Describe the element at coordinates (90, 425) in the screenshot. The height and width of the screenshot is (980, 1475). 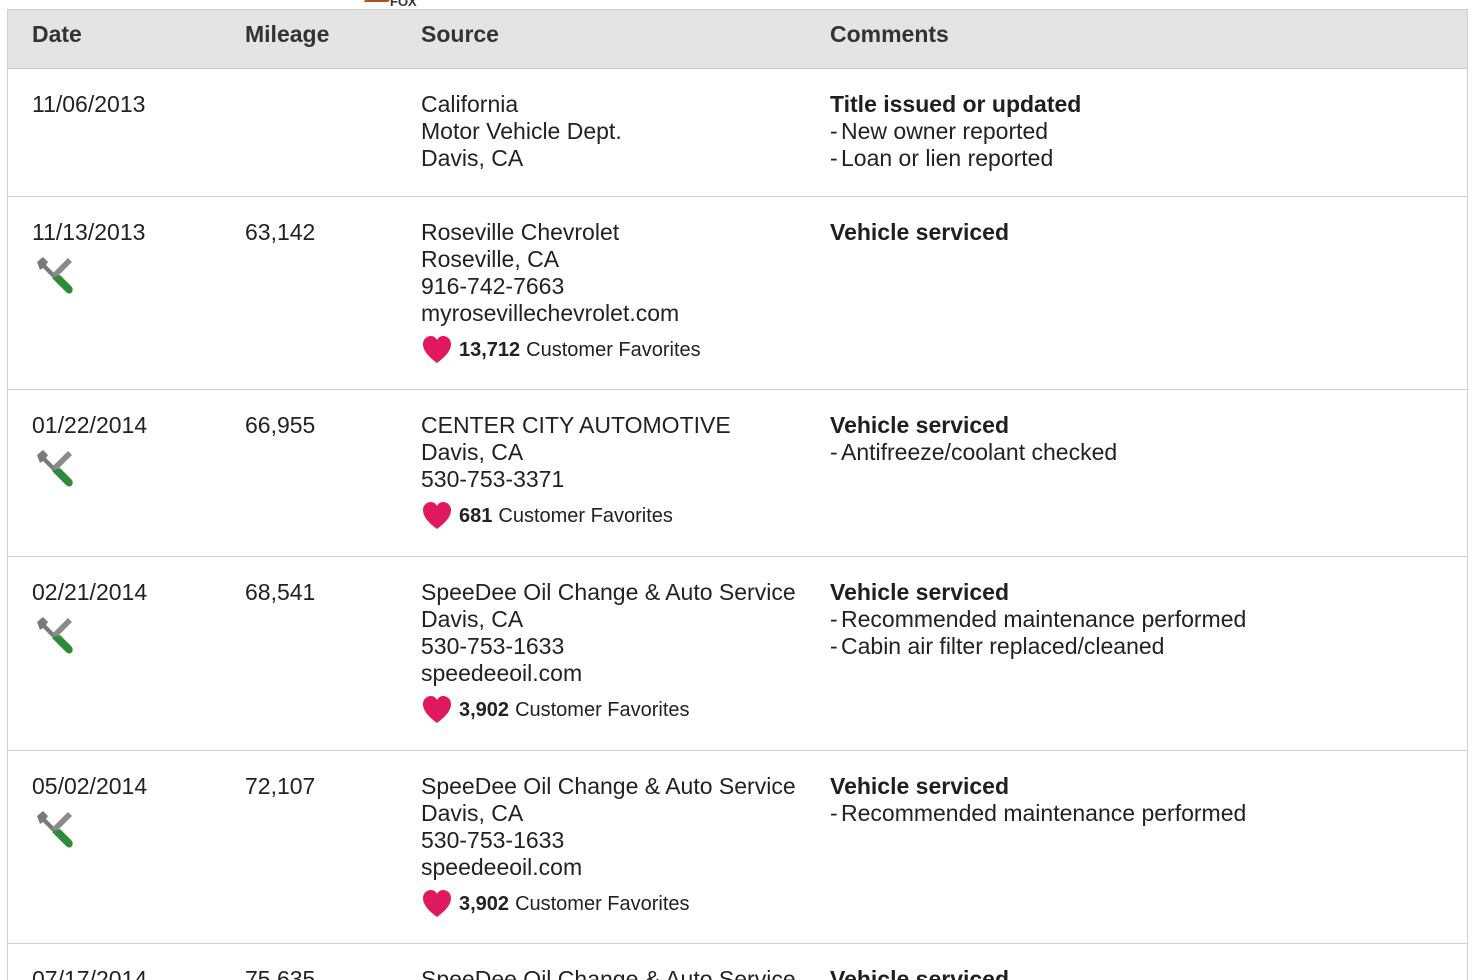
I see `row-date: 01/22/2014` at that location.